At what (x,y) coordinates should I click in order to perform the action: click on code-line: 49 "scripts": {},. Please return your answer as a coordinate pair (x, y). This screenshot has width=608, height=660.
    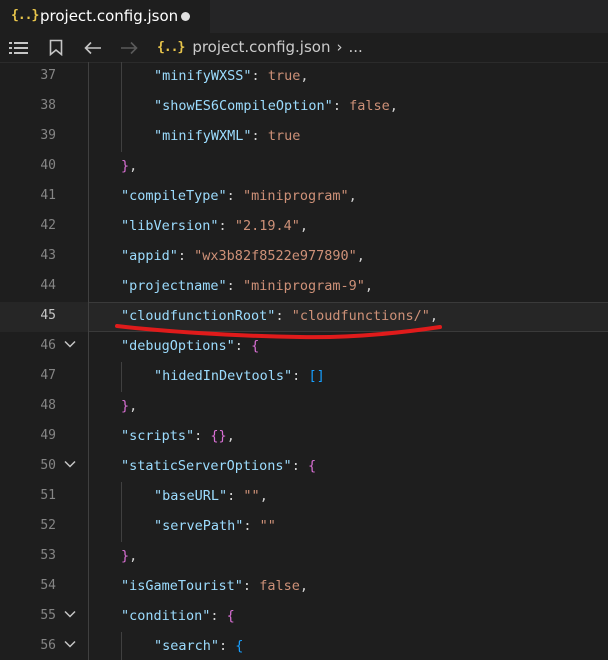
    Looking at the image, I should click on (304, 437).